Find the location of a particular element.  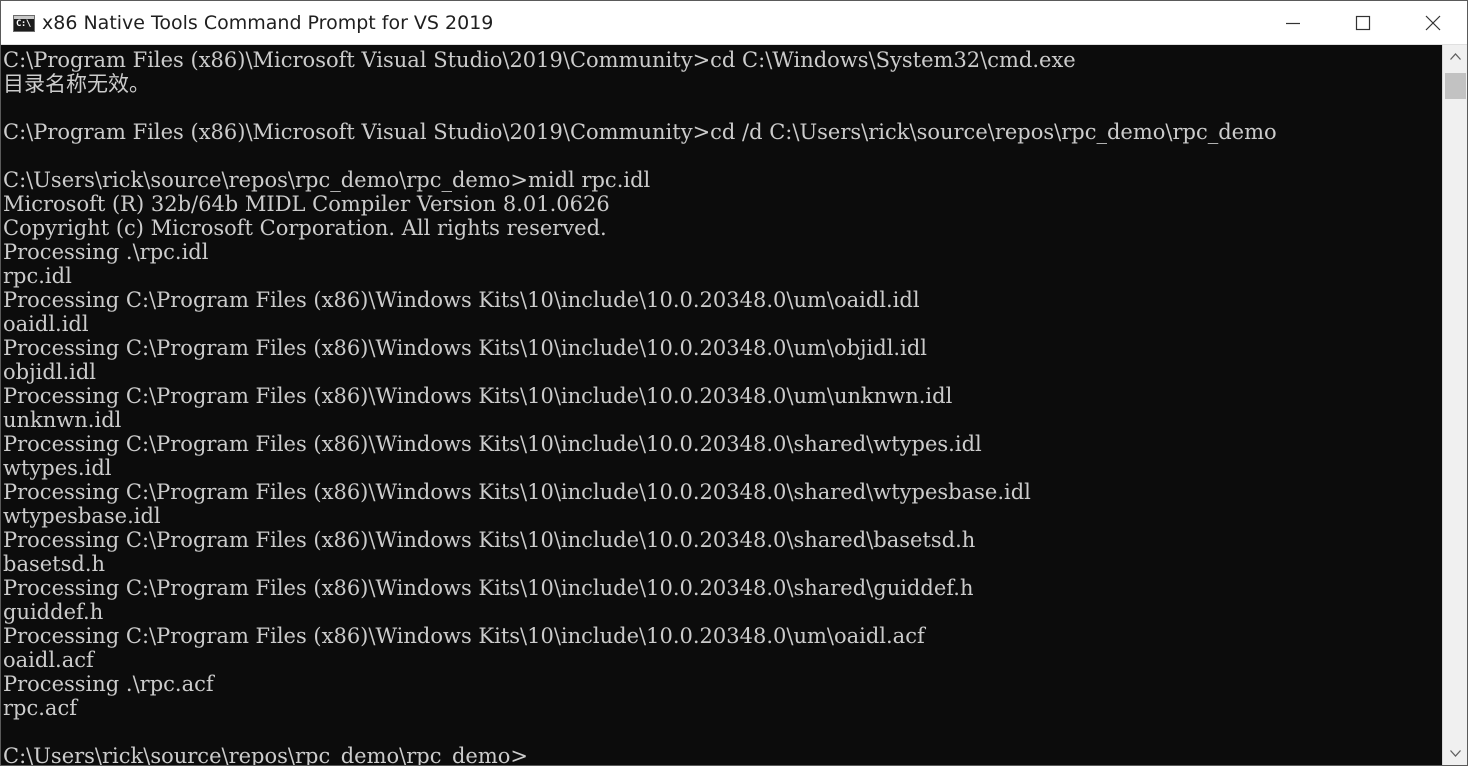

maximize-button is located at coordinates (1363, 23).